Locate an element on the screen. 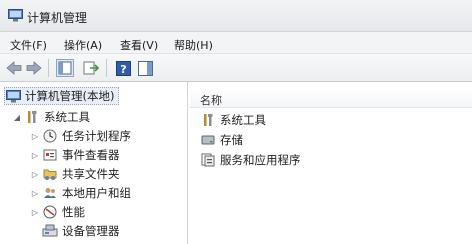  show-hide-tree-icon is located at coordinates (65, 68).